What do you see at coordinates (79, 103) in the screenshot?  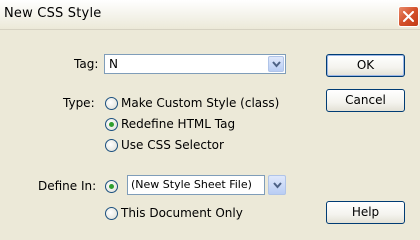 I see `type-label: Type:` at bounding box center [79, 103].